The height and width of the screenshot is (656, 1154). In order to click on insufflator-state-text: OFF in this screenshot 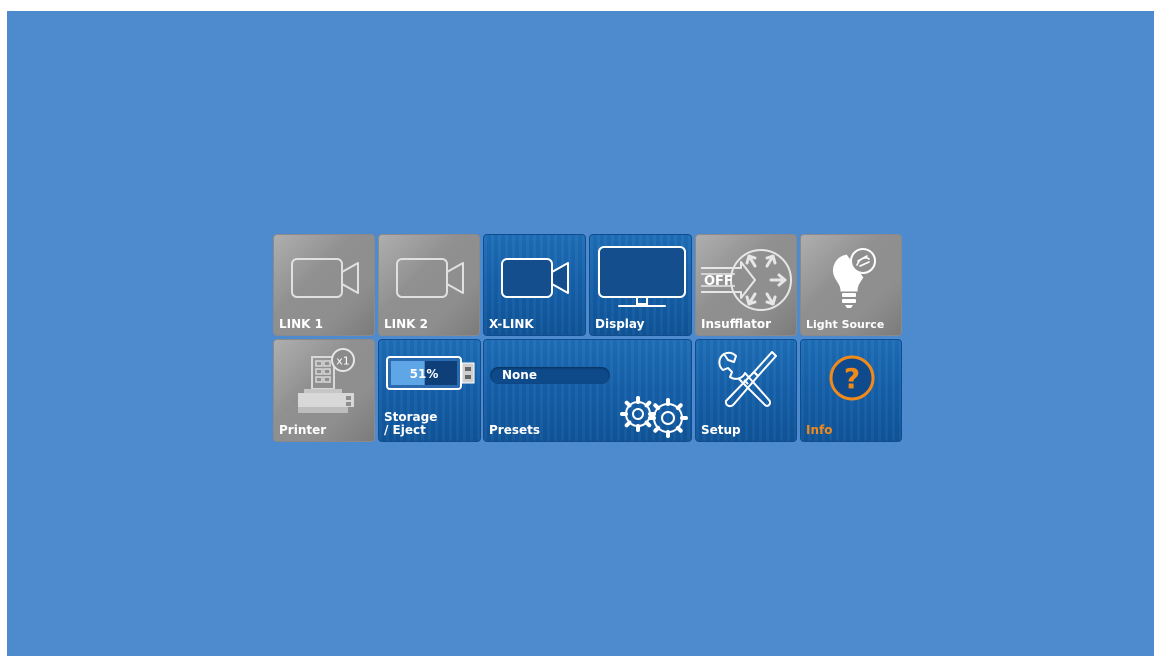, I will do `click(718, 281)`.